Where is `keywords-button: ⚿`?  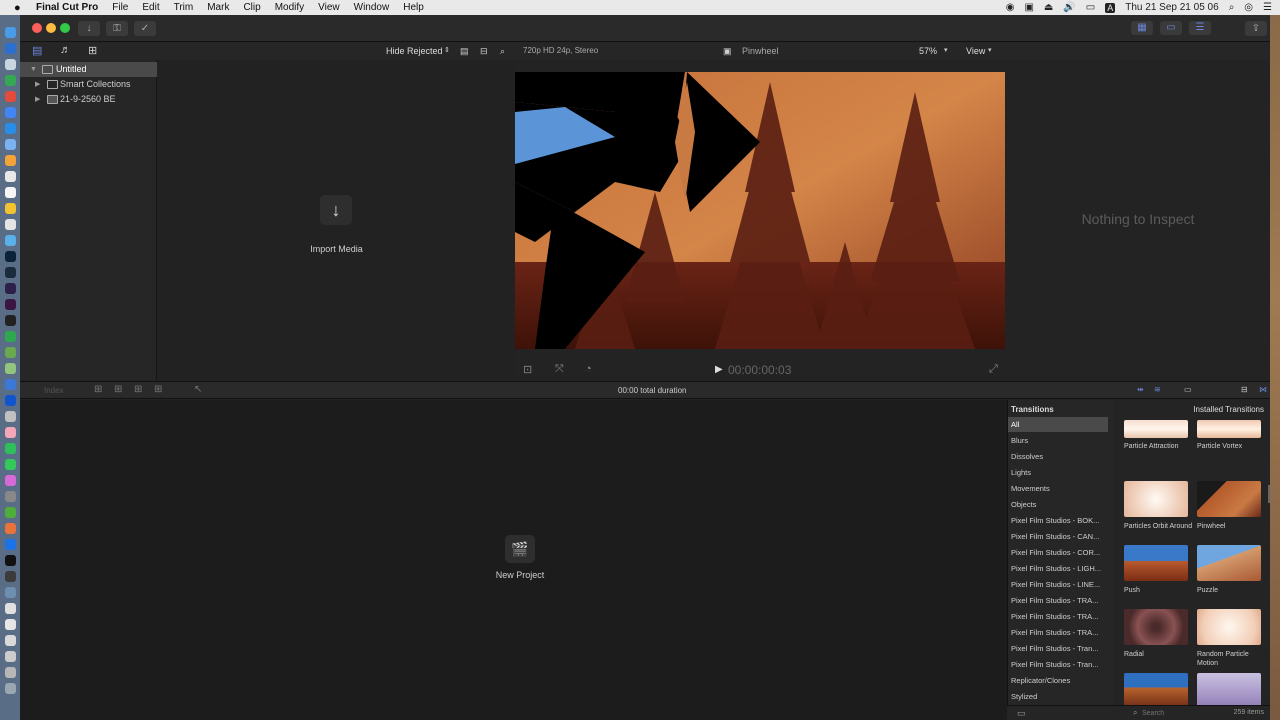 keywords-button: ⚿ is located at coordinates (117, 28).